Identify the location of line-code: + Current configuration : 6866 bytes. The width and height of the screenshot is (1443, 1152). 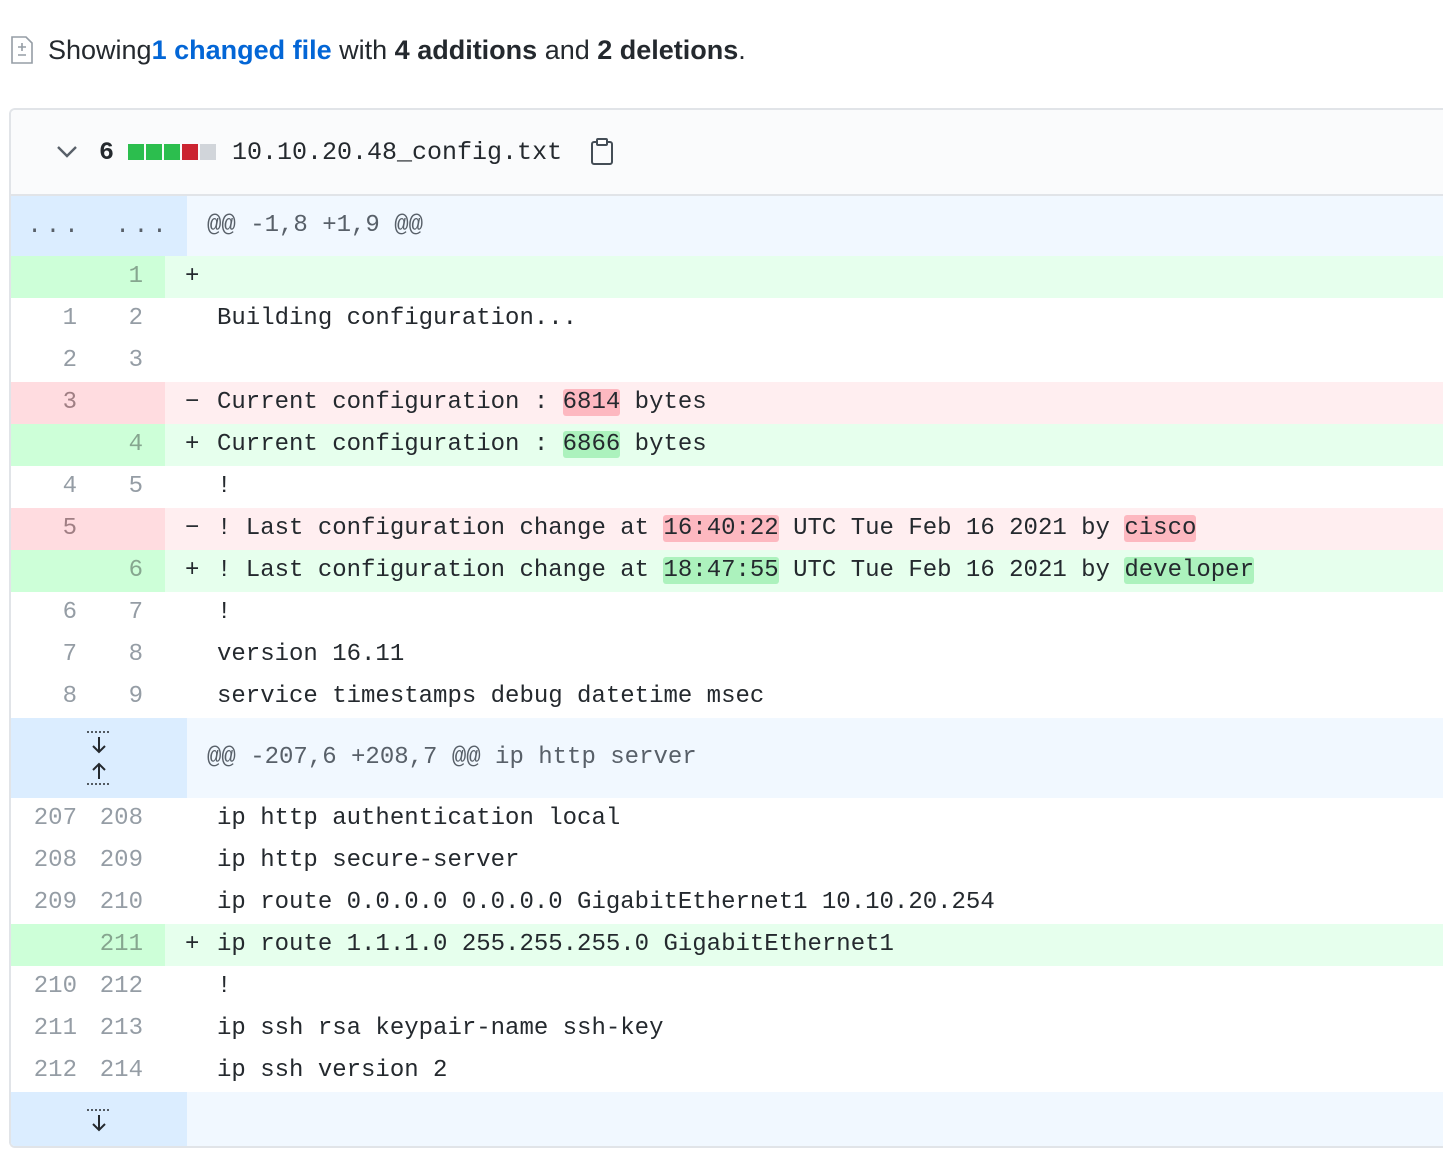
(804, 445).